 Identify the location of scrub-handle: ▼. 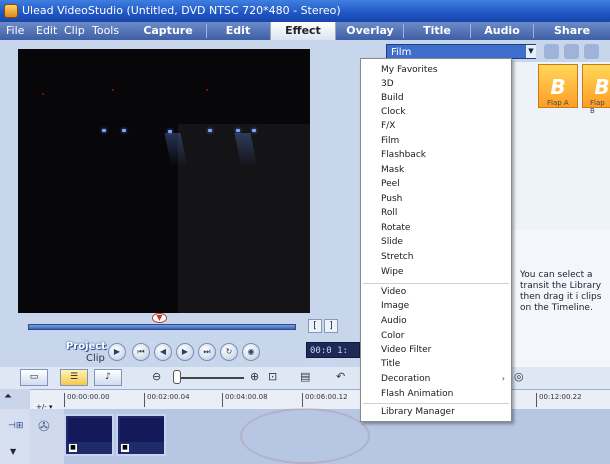
(159, 318).